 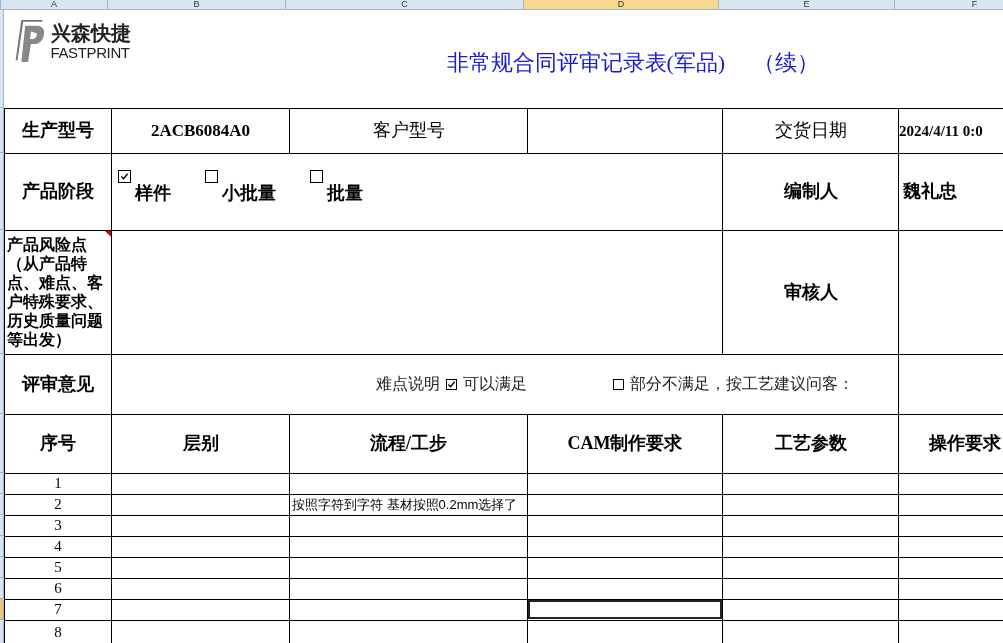 What do you see at coordinates (200, 130) in the screenshot?
I see `field-value: 2ACB6084A0` at bounding box center [200, 130].